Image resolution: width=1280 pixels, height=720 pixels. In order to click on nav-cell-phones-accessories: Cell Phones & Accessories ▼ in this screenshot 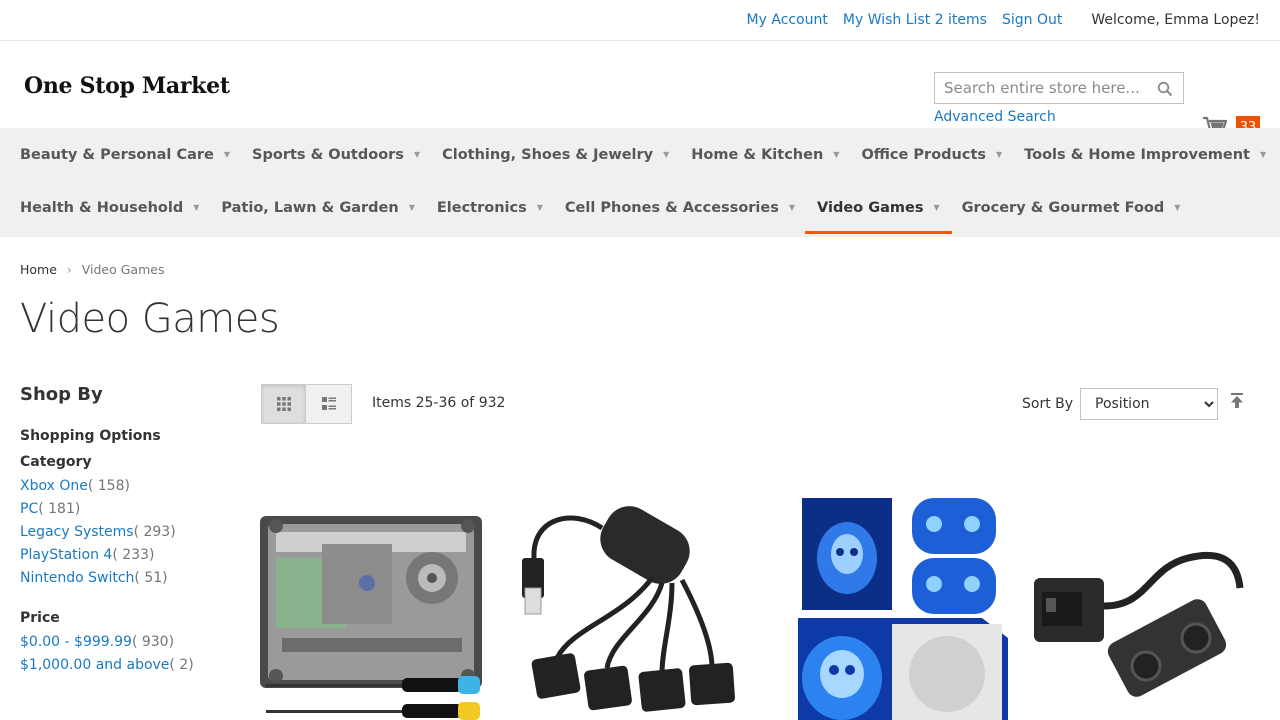, I will do `click(680, 207)`.